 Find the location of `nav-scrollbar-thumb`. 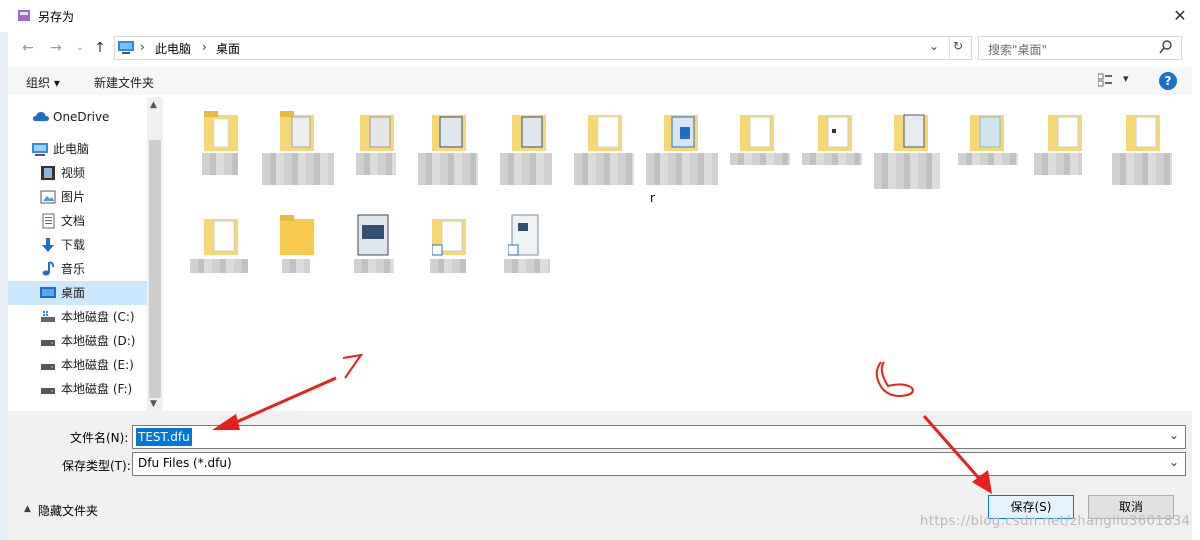

nav-scrollbar-thumb is located at coordinates (155, 269).